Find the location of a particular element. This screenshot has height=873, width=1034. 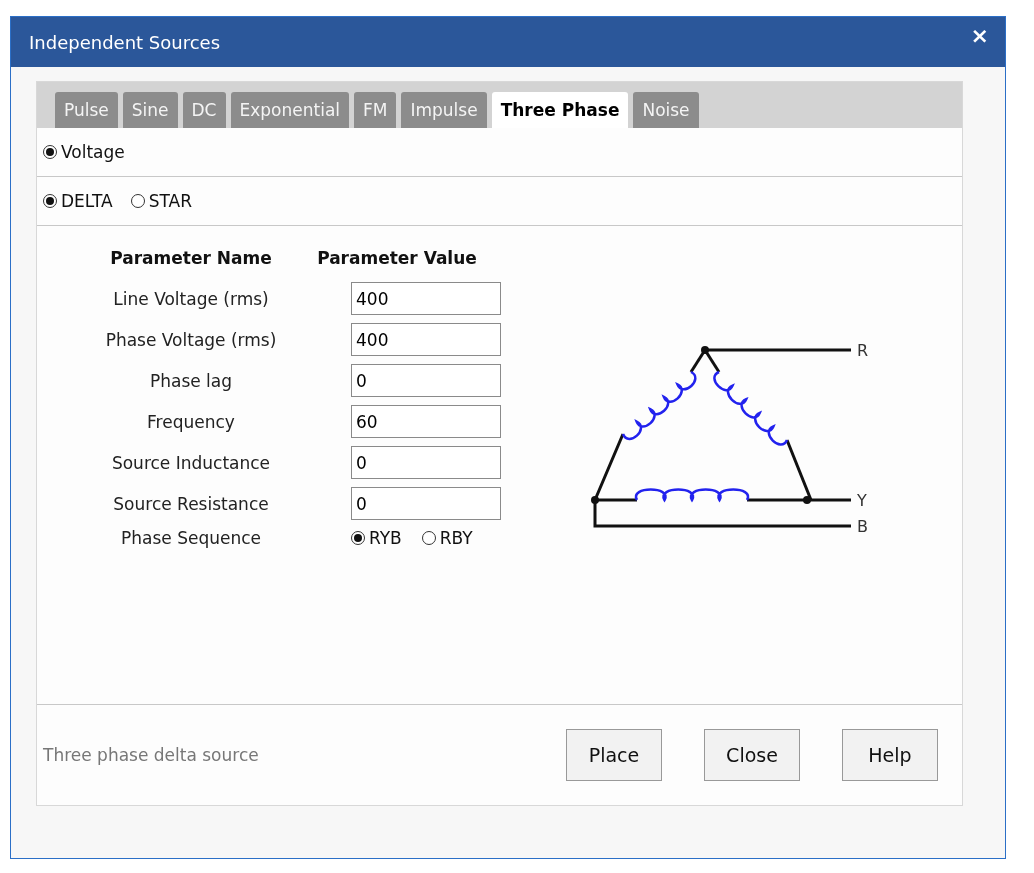

source-type-radio: Voltage is located at coordinates (84, 152).